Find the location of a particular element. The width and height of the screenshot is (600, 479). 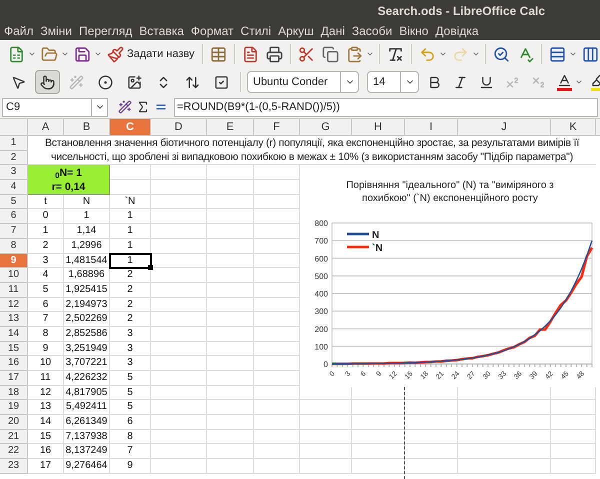

sheet-title: чисельності, що зроблені зі випадковою похибкою в межах ± 10% (з використанням засобу "Підбір параметра") is located at coordinates (312, 157).